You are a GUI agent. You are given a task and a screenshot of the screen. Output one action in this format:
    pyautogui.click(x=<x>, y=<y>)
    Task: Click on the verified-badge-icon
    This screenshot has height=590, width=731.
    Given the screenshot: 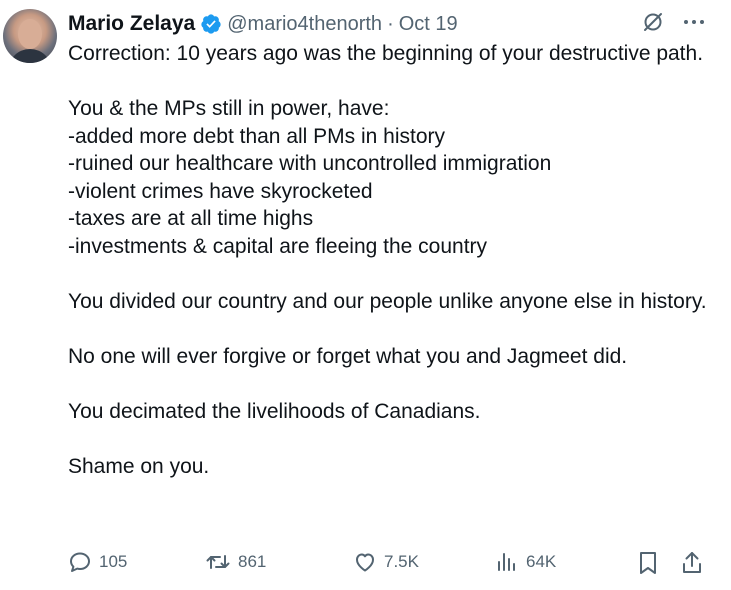 What is the action you would take?
    pyautogui.click(x=211, y=24)
    